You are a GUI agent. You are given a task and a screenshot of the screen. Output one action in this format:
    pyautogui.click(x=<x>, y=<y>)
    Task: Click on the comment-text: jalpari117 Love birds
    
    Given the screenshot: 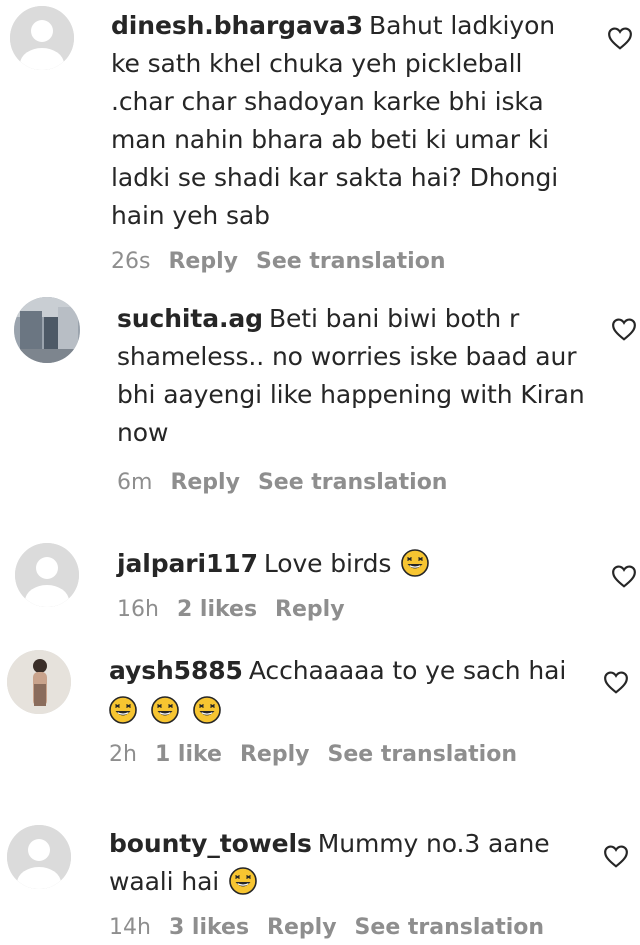 What is the action you would take?
    pyautogui.click(x=352, y=564)
    